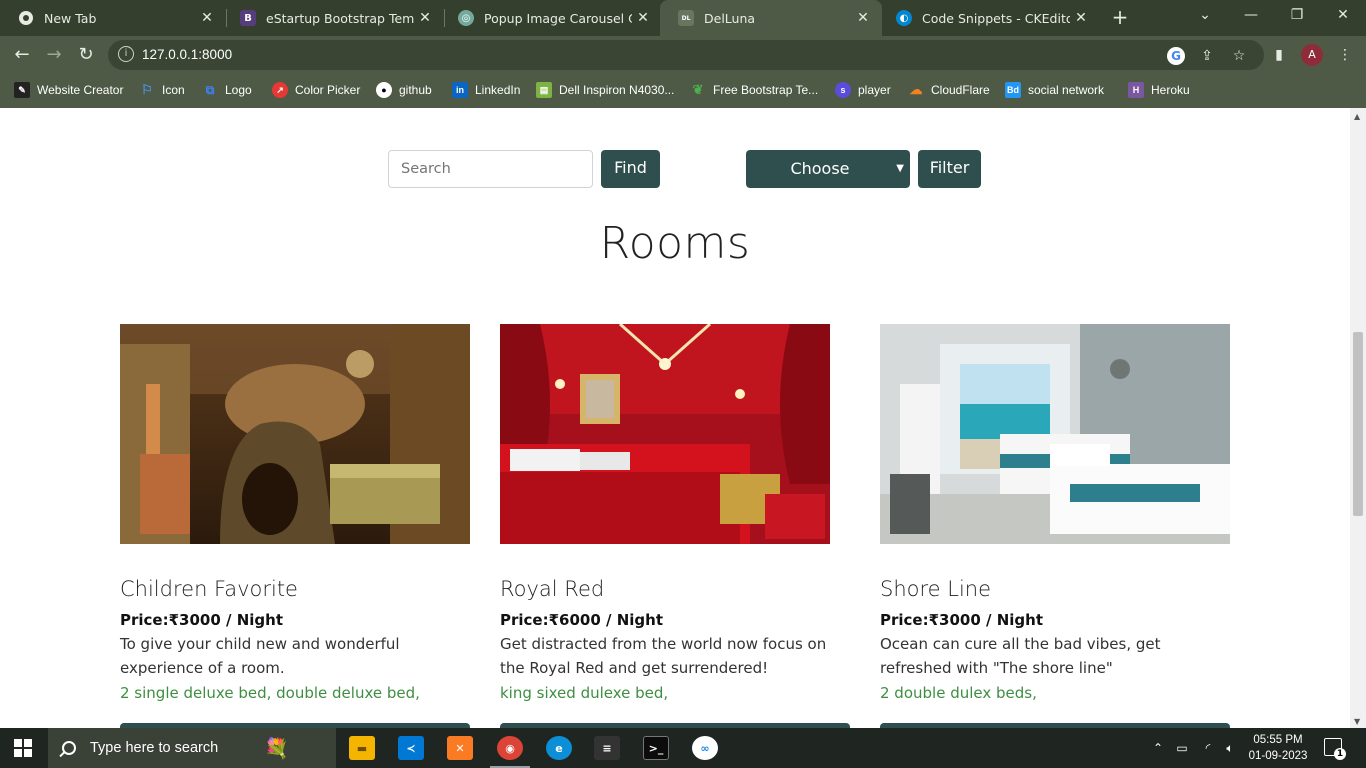  Describe the element at coordinates (510, 748) in the screenshot. I see `chrome-icon: ◉` at that location.